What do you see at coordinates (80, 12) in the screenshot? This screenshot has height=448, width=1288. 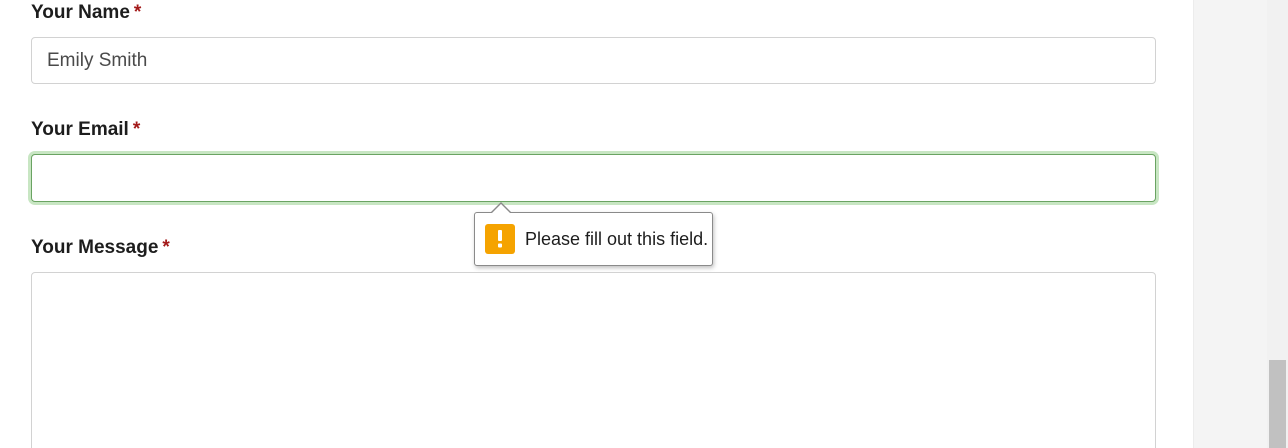 I see `name-label-text: Your Name` at bounding box center [80, 12].